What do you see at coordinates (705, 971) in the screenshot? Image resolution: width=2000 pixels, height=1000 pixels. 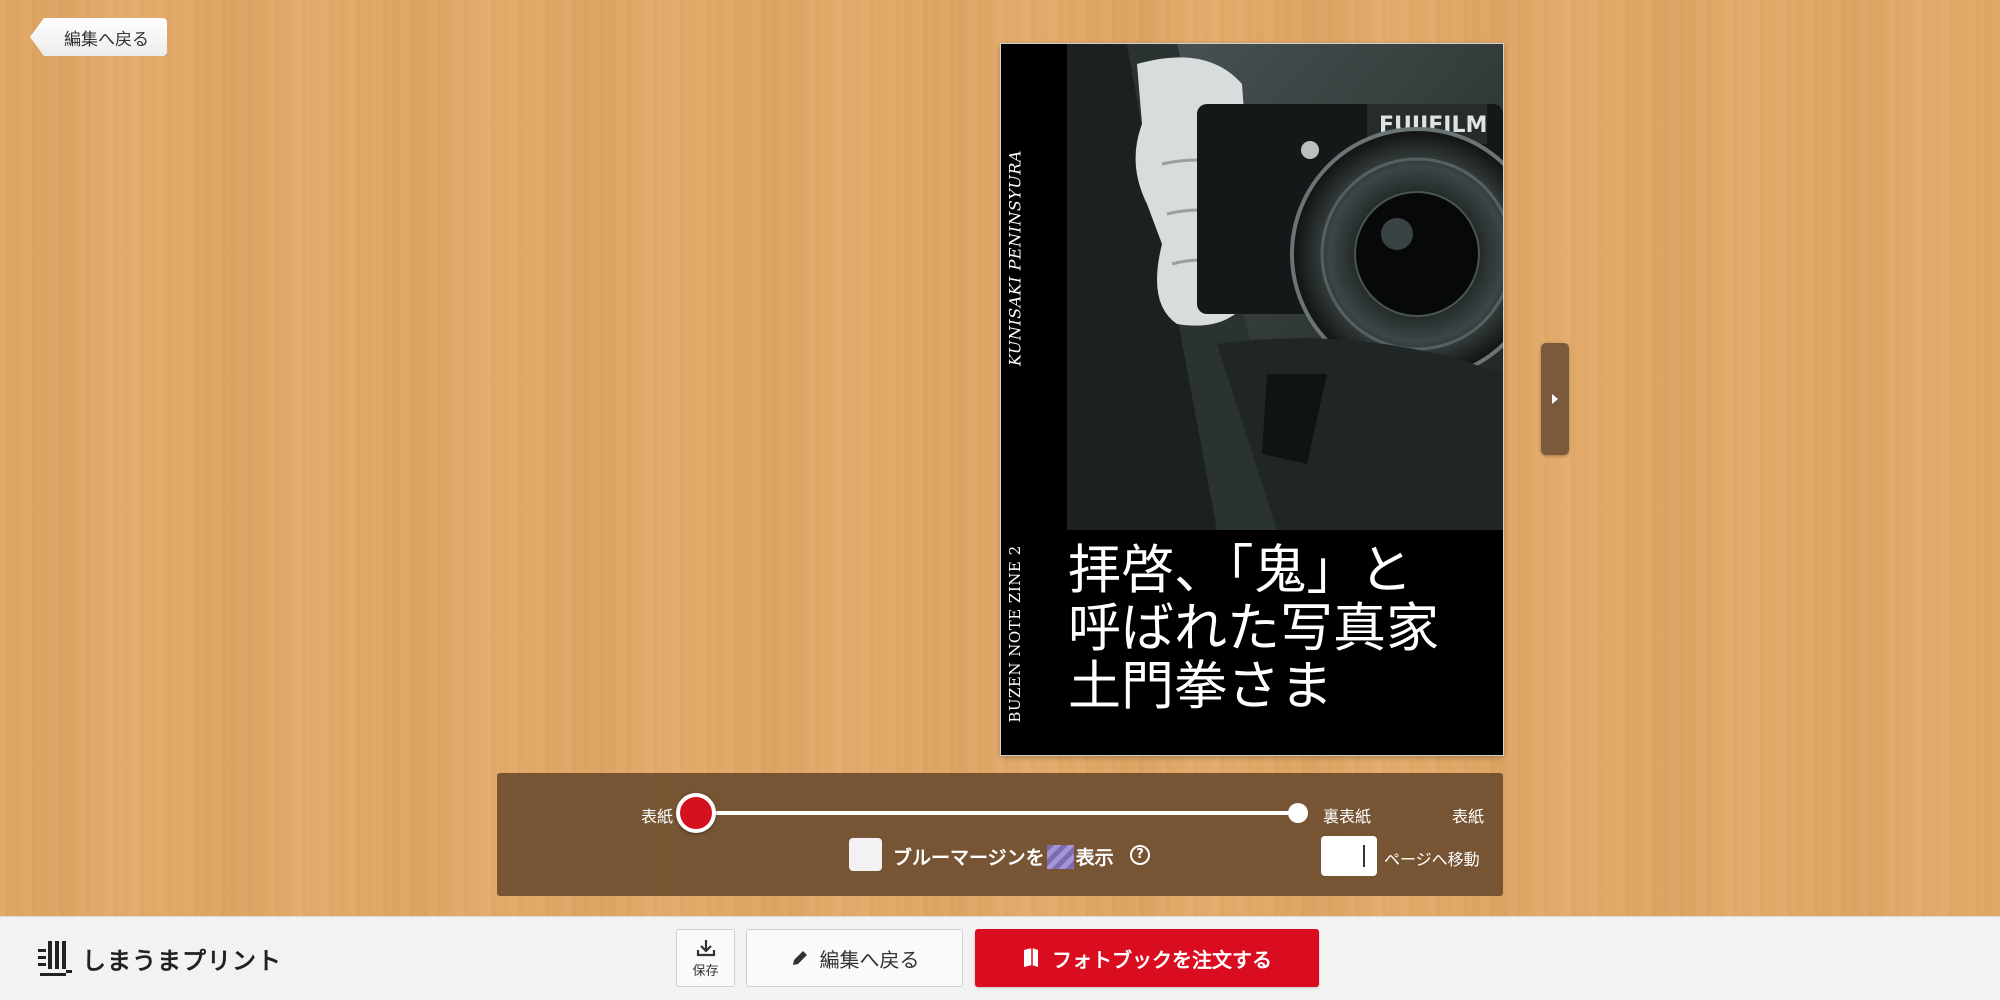 I see `save-button-label: 保存` at bounding box center [705, 971].